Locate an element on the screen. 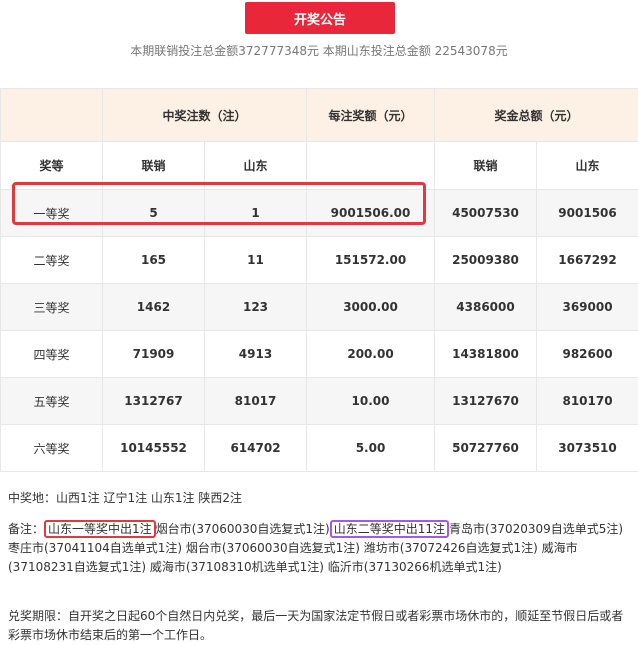  prize-per-ticket: 151572.00 is located at coordinates (371, 260).